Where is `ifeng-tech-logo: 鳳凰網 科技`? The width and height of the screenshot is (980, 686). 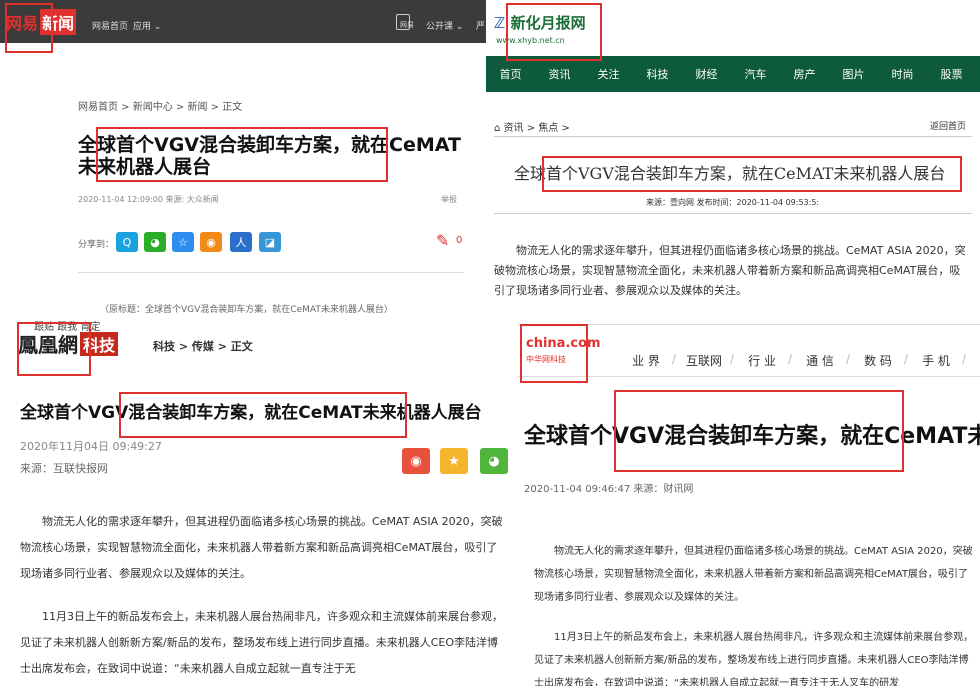
ifeng-tech-logo: 鳳凰網 科技 is located at coordinates (68, 343).